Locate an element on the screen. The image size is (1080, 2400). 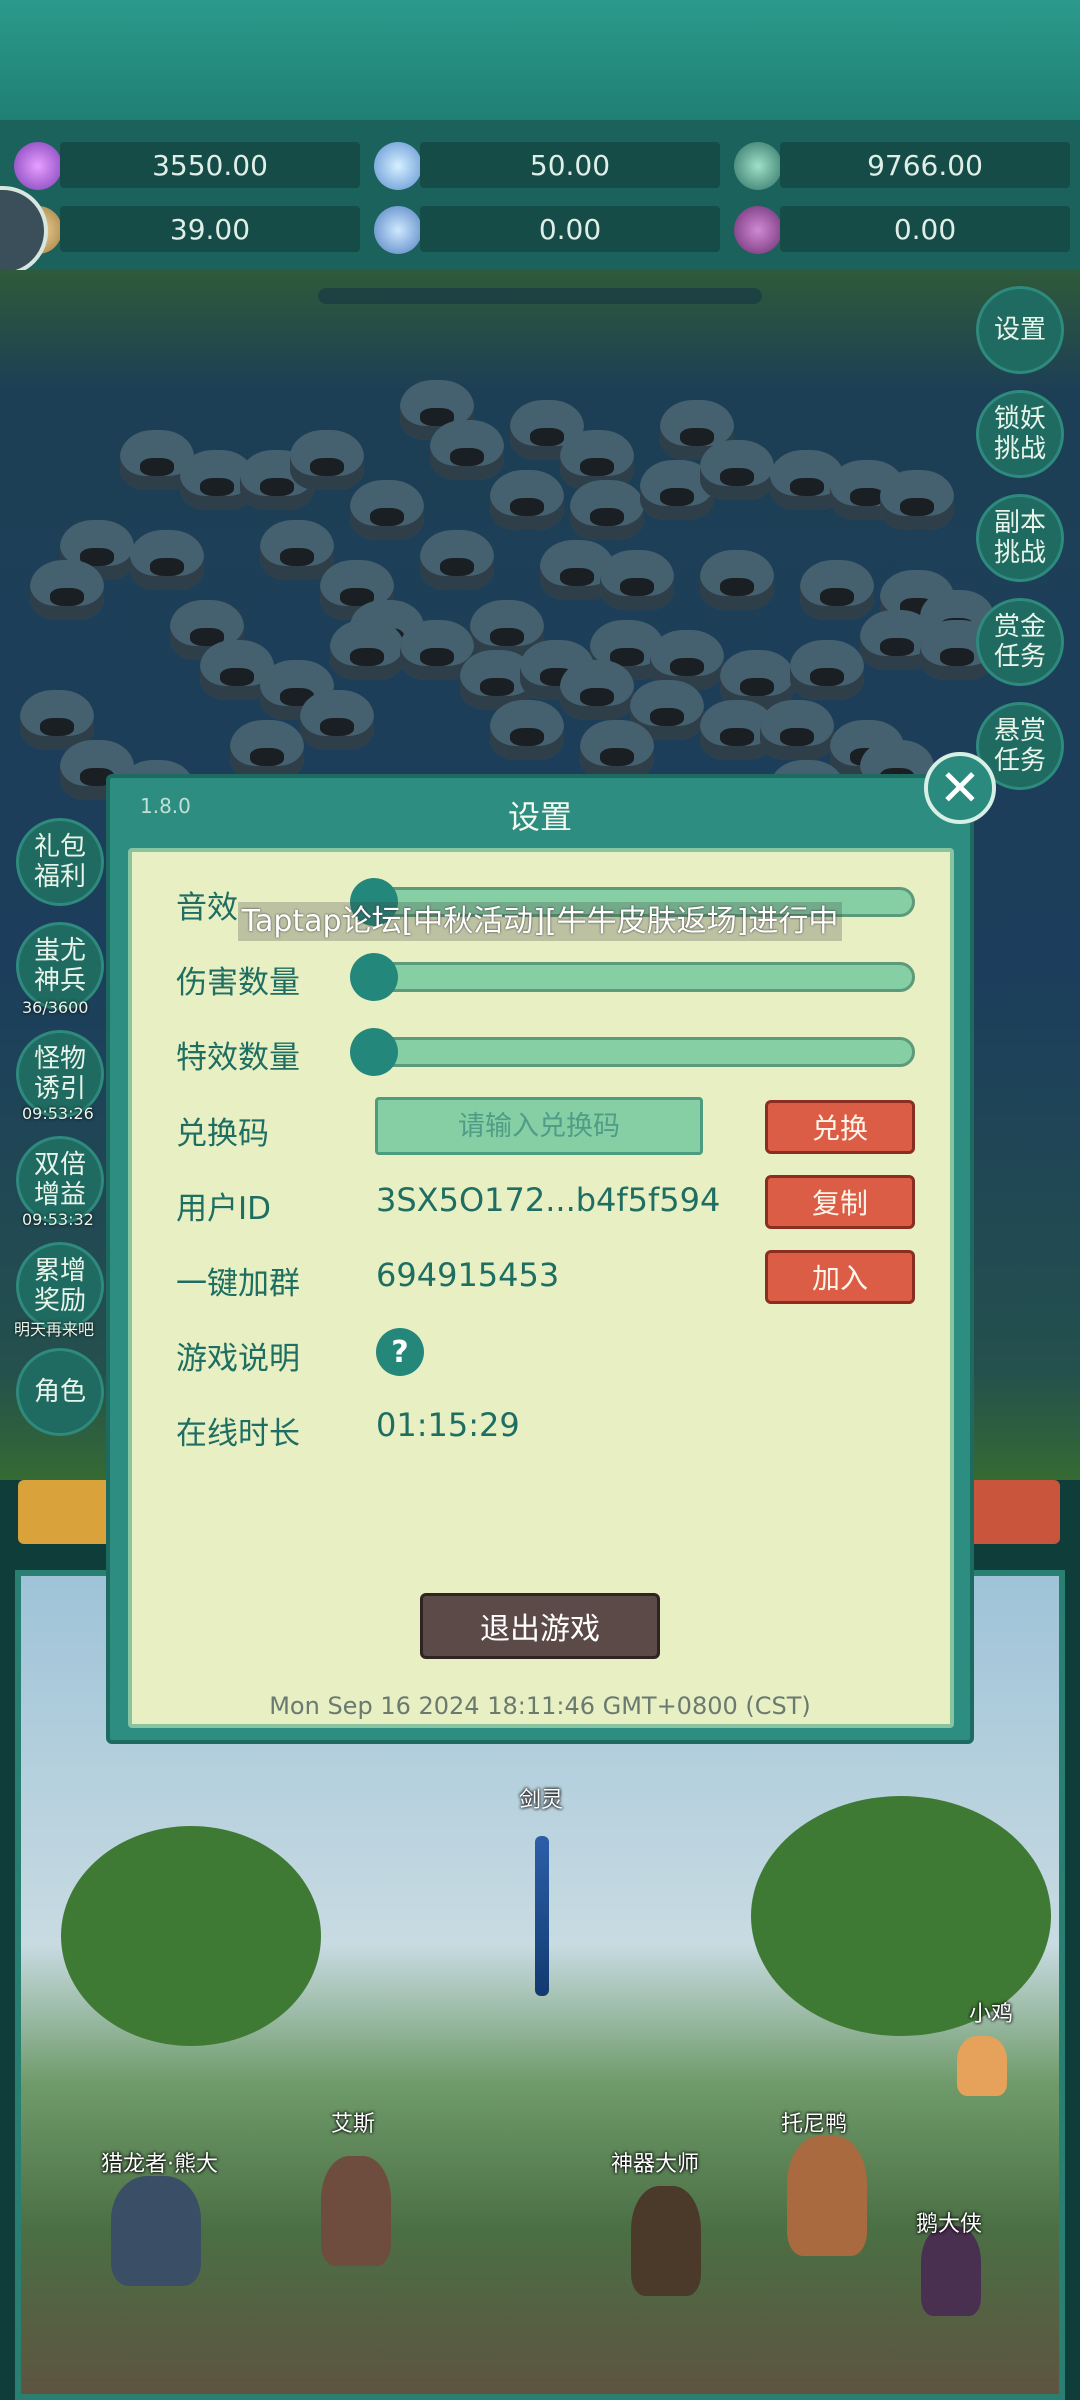
potion-icon is located at coordinates (758, 230).